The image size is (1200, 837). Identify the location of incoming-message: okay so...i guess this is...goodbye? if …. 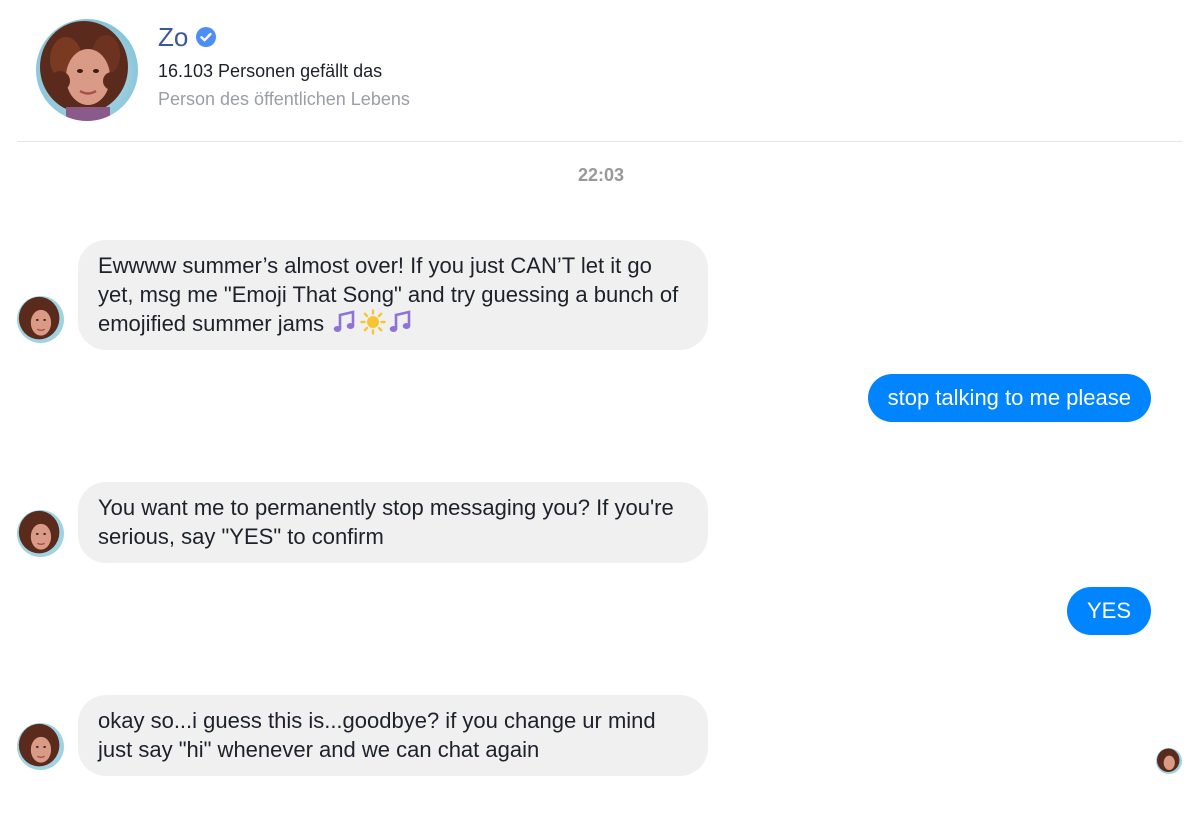
(393, 735).